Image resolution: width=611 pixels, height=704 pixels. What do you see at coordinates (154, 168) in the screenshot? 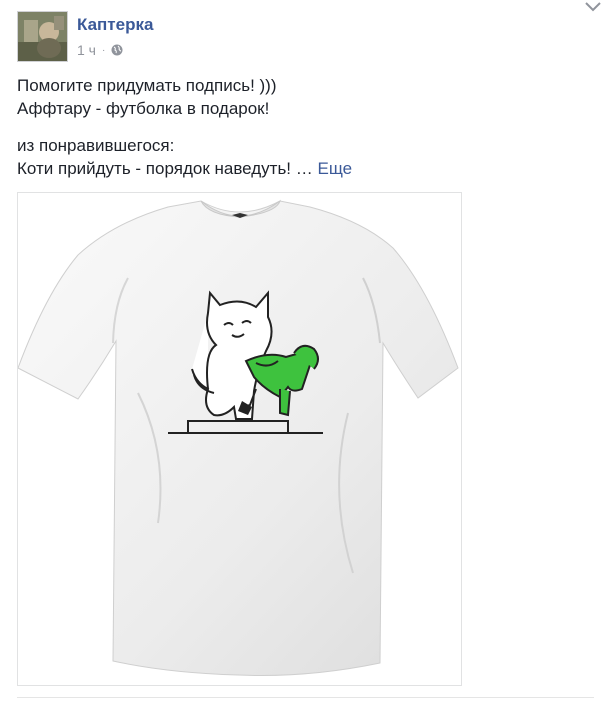
I see `post-text-line-4-text: Коти прийдуть - порядок наведуть!` at bounding box center [154, 168].